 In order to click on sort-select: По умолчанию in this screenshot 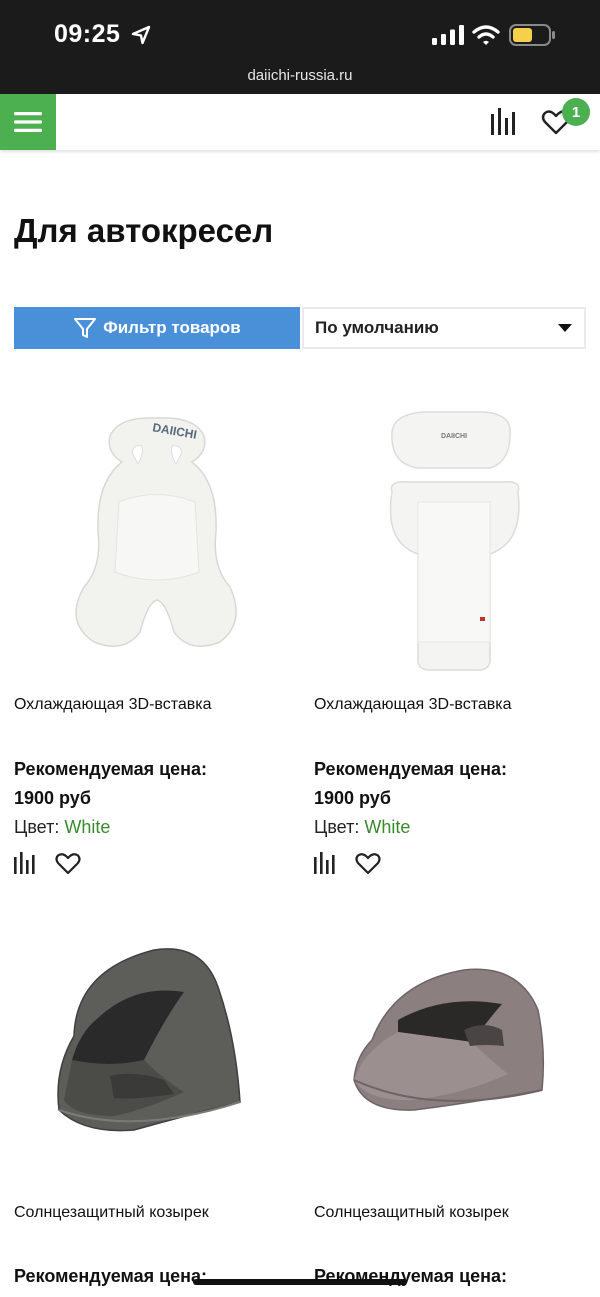, I will do `click(444, 328)`.